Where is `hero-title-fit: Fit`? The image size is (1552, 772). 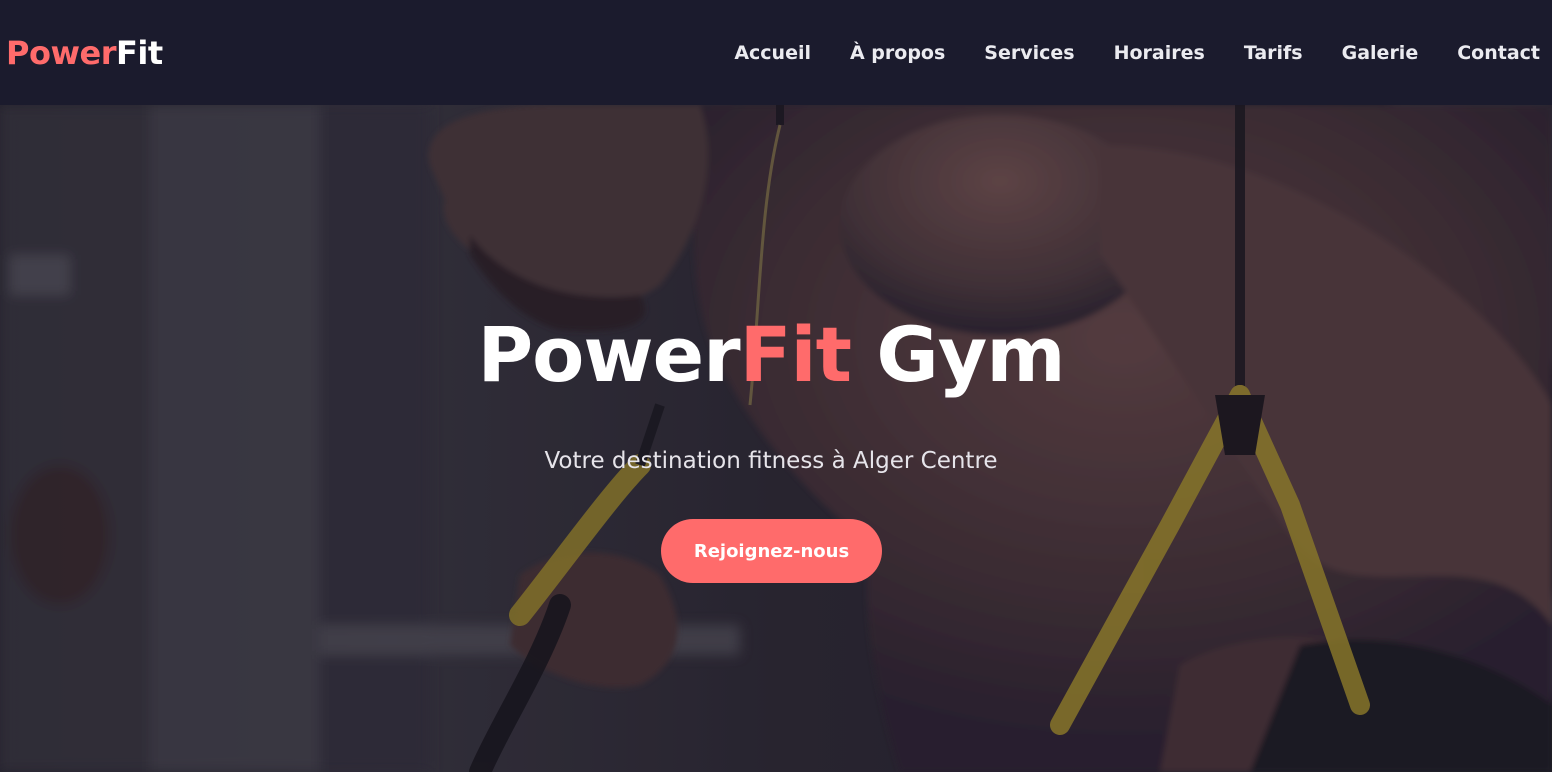
hero-title-fit: Fit is located at coordinates (795, 354).